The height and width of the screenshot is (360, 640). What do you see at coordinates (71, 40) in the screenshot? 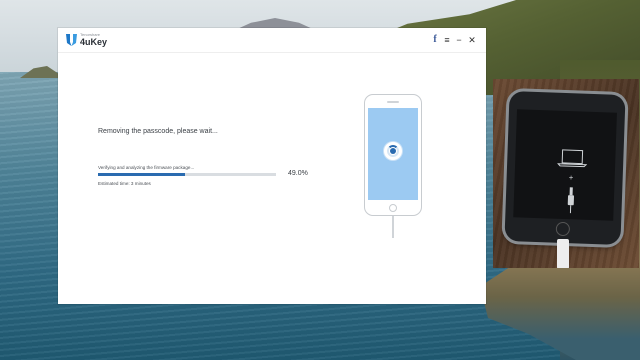
I see `app-logo-icon` at bounding box center [71, 40].